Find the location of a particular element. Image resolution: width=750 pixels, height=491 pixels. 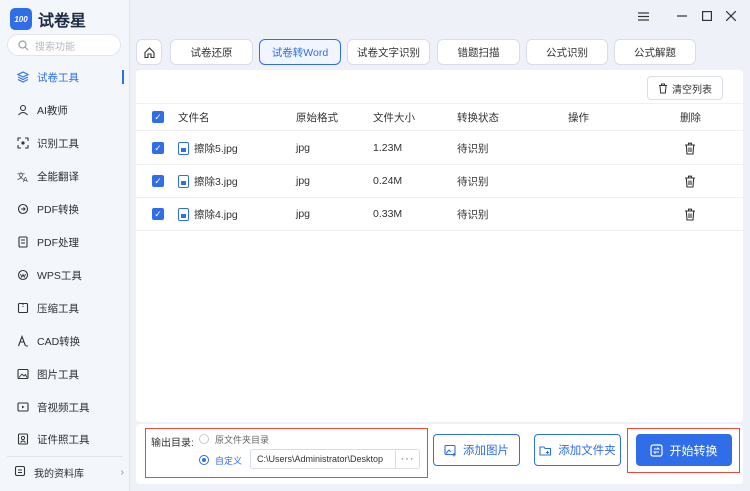

radio-custom is located at coordinates (204, 460).